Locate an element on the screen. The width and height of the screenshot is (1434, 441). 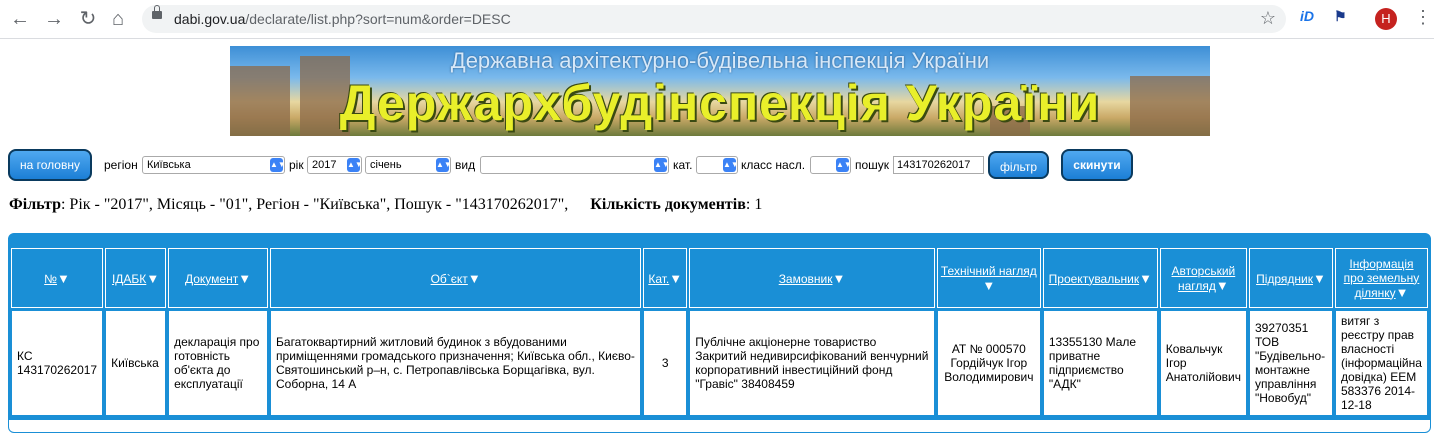
month-select: січень ▲▼ is located at coordinates (408, 165).